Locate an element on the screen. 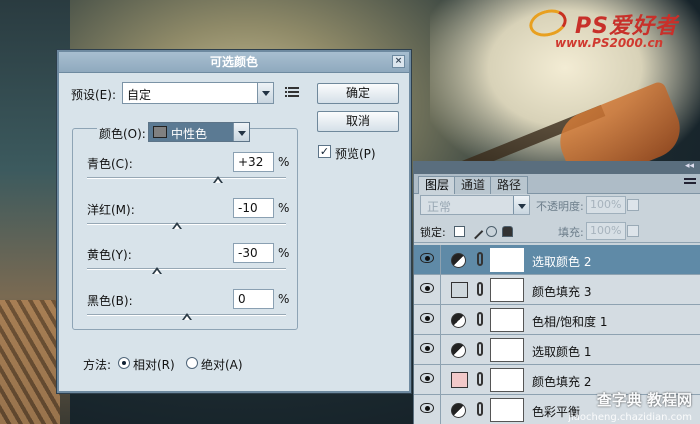  method-absolute-radio is located at coordinates (192, 363).